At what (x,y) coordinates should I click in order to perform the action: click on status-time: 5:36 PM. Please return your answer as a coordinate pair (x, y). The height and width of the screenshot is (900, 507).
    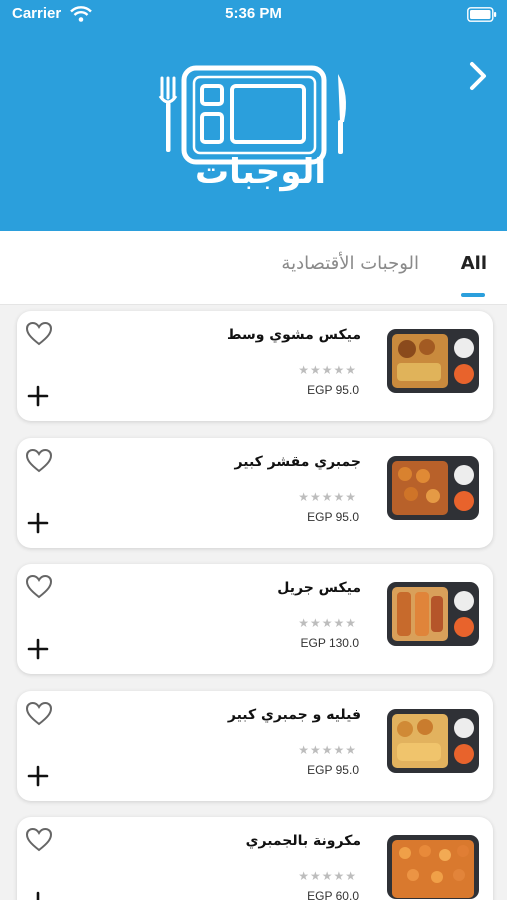
    Looking at the image, I should click on (253, 13).